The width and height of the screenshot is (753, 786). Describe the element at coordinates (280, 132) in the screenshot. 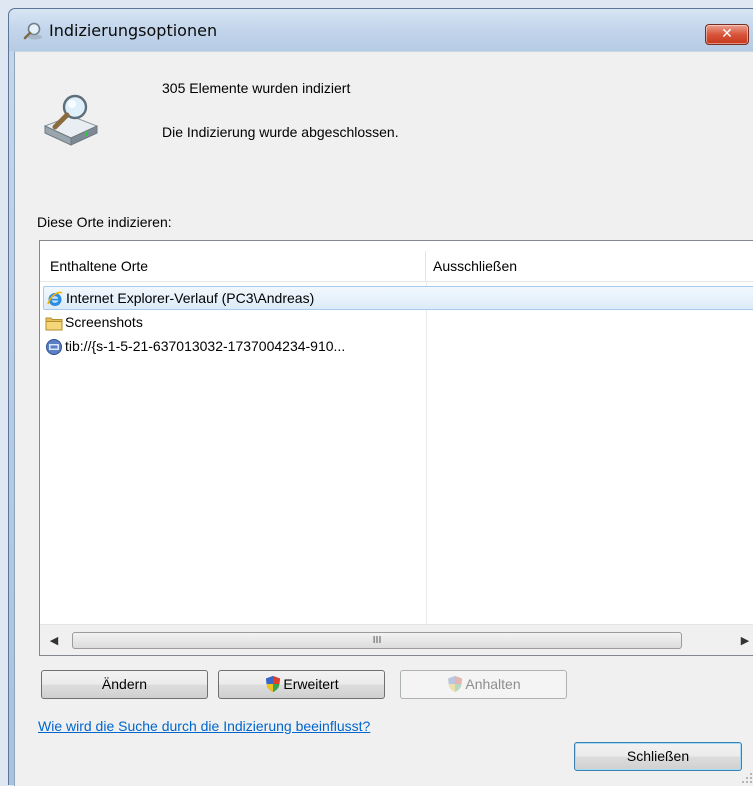

I see `indexing-status-text: Die Indizierung wurde abgeschlossen.` at that location.